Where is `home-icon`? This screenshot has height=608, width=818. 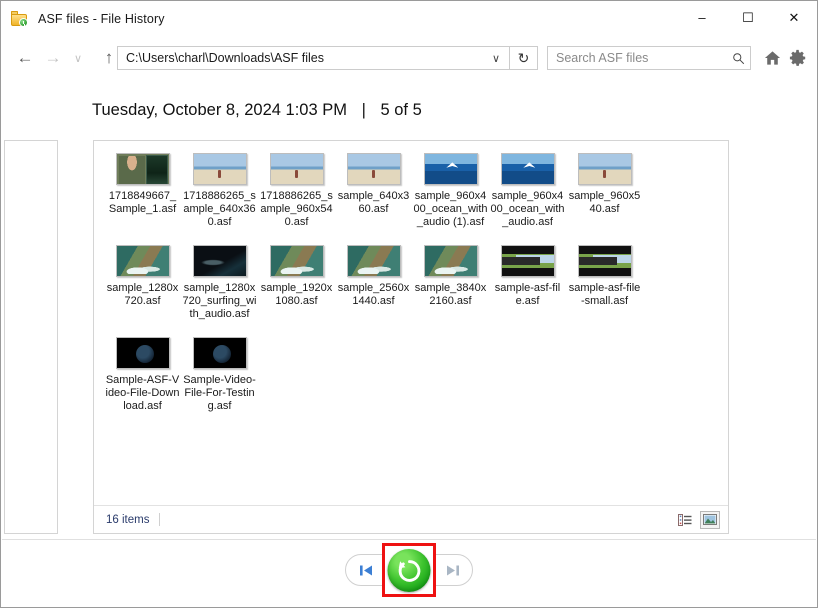 home-icon is located at coordinates (772, 58).